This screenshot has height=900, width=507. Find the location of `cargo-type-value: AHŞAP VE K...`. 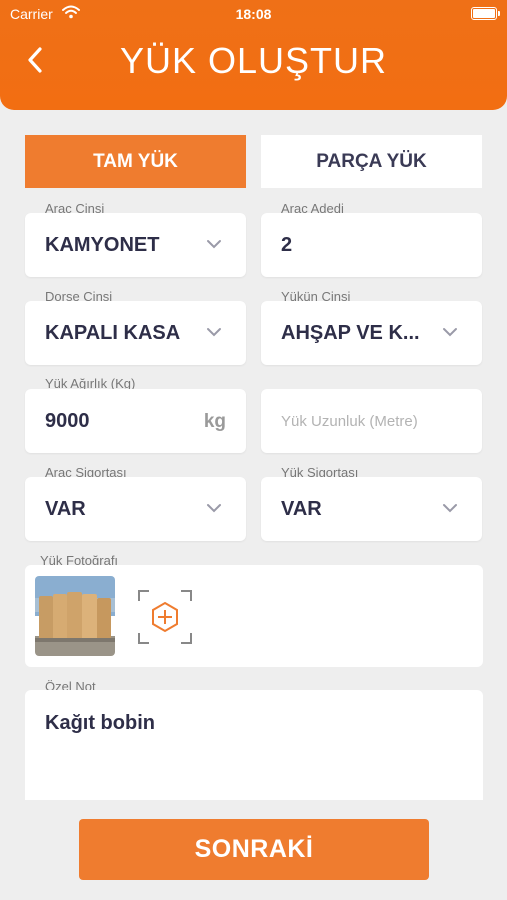

cargo-type-value: AHŞAP VE K... is located at coordinates (350, 333).